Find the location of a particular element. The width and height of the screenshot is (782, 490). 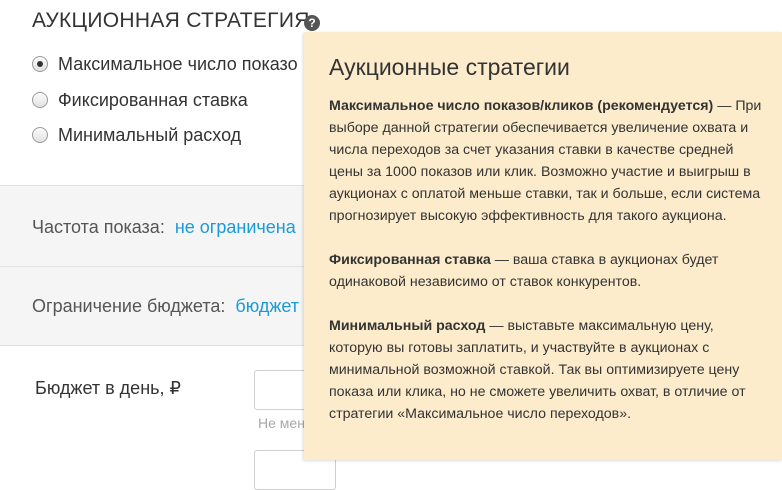

frequency-row: Частота показа: не ограничена is located at coordinates (164, 227).